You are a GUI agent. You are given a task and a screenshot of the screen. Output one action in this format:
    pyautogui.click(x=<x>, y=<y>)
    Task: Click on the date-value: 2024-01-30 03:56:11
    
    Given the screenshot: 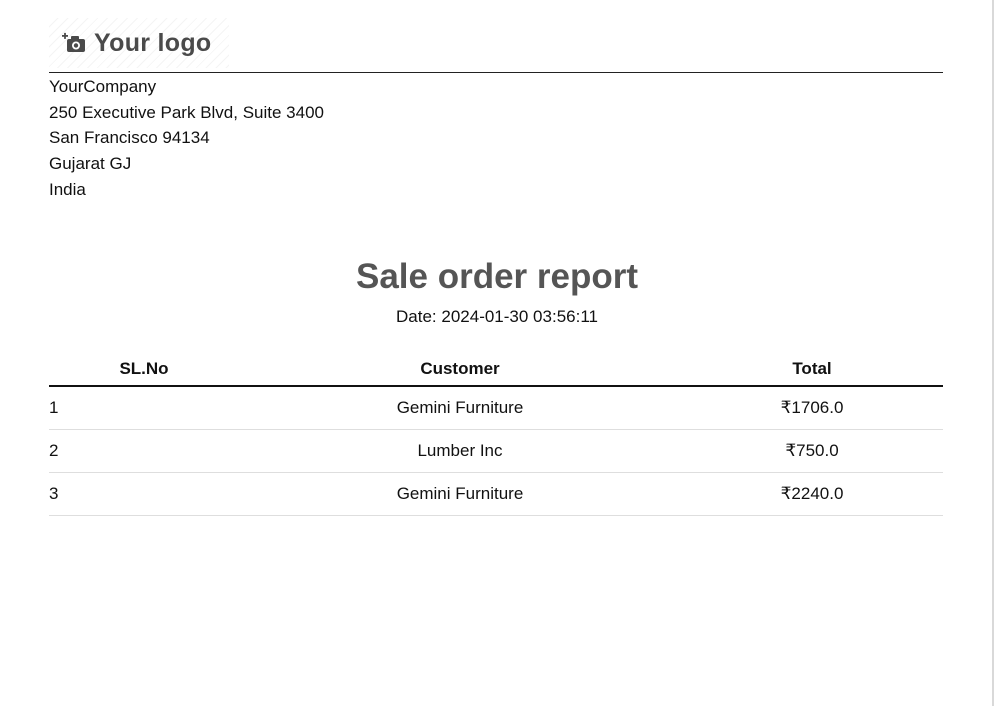 What is the action you would take?
    pyautogui.click(x=519, y=316)
    